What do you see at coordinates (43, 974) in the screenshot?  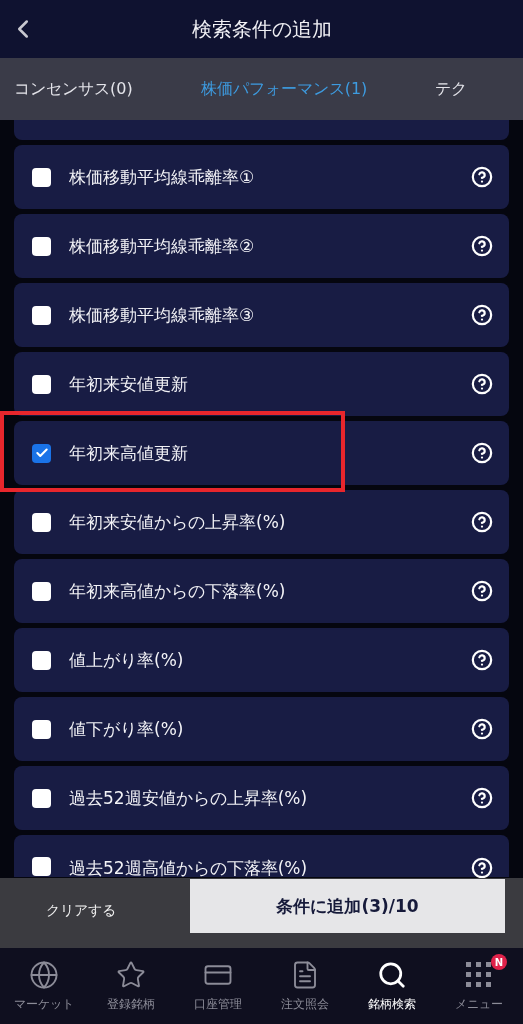 I see `globe-icon` at bounding box center [43, 974].